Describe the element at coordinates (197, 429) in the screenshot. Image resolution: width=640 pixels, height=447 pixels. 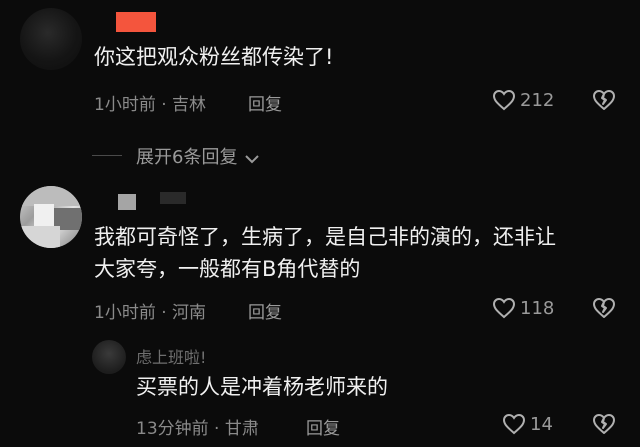
I see `reply-meta: 13分钟前 · 甘肃` at that location.